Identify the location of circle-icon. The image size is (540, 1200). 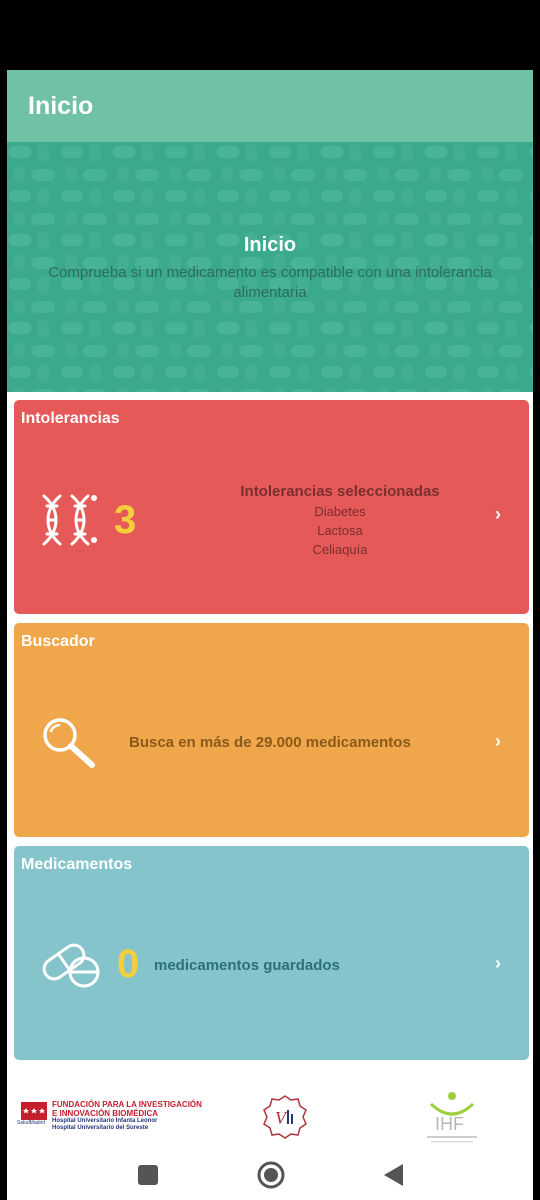
(271, 1175).